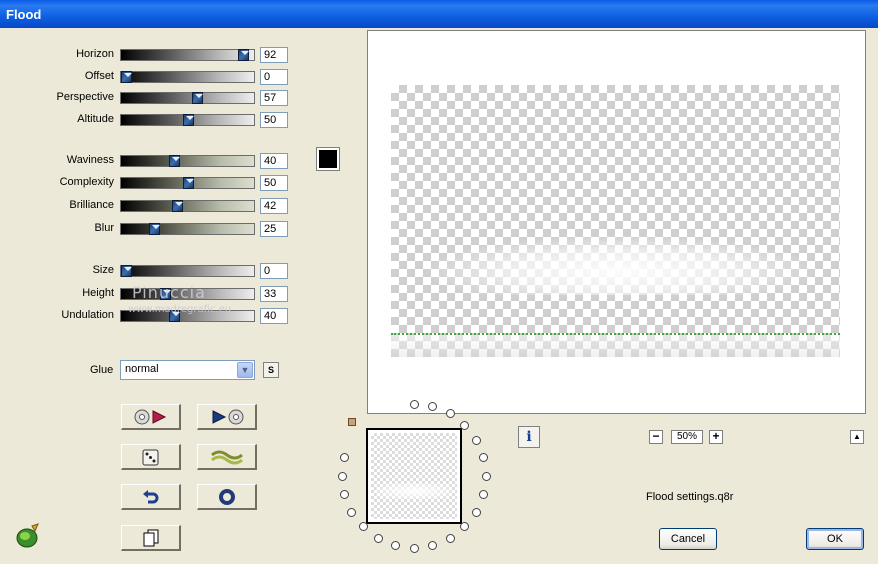  Describe the element at coordinates (126, 271) in the screenshot. I see `size-slider-thumb` at that location.